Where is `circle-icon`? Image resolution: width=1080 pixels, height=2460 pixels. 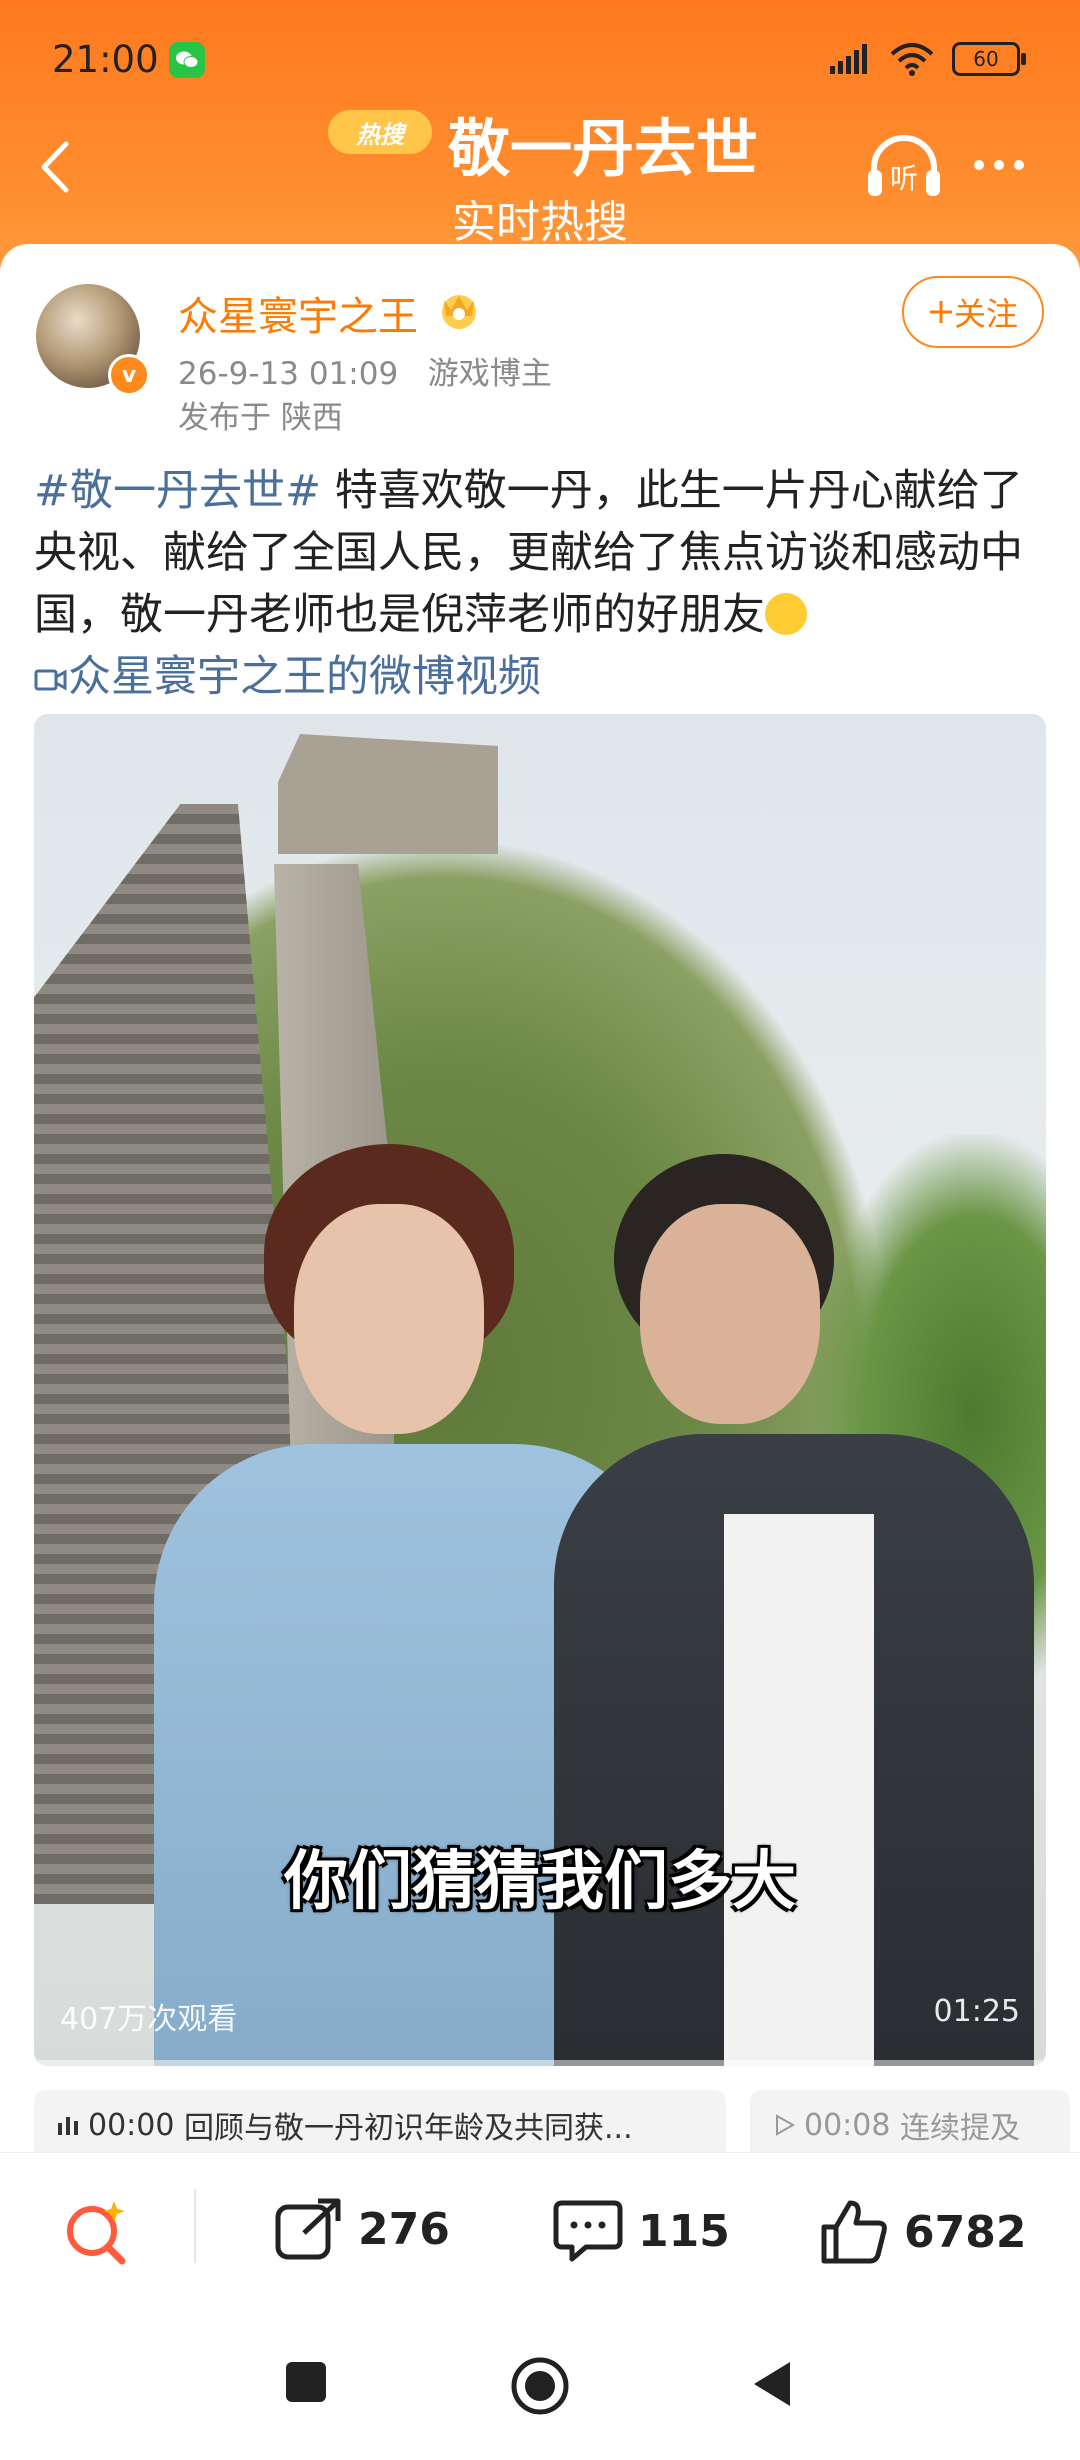 circle-icon is located at coordinates (540, 2386).